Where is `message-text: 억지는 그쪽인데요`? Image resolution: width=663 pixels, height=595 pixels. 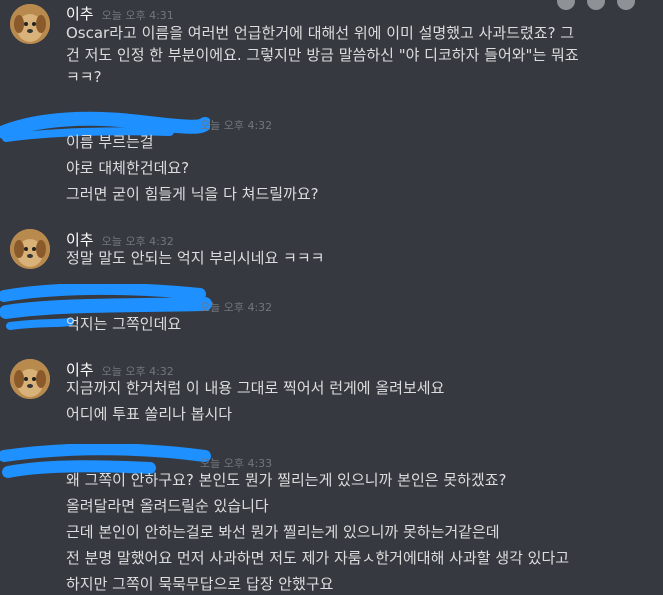
message-text: 억지는 그쪽인데요 is located at coordinates (124, 324).